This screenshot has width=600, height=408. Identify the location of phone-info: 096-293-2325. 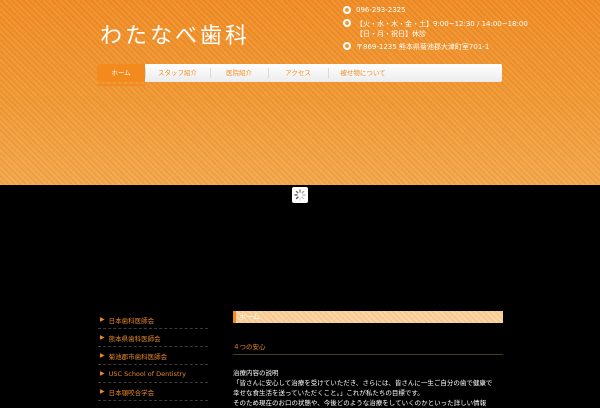
(374, 10).